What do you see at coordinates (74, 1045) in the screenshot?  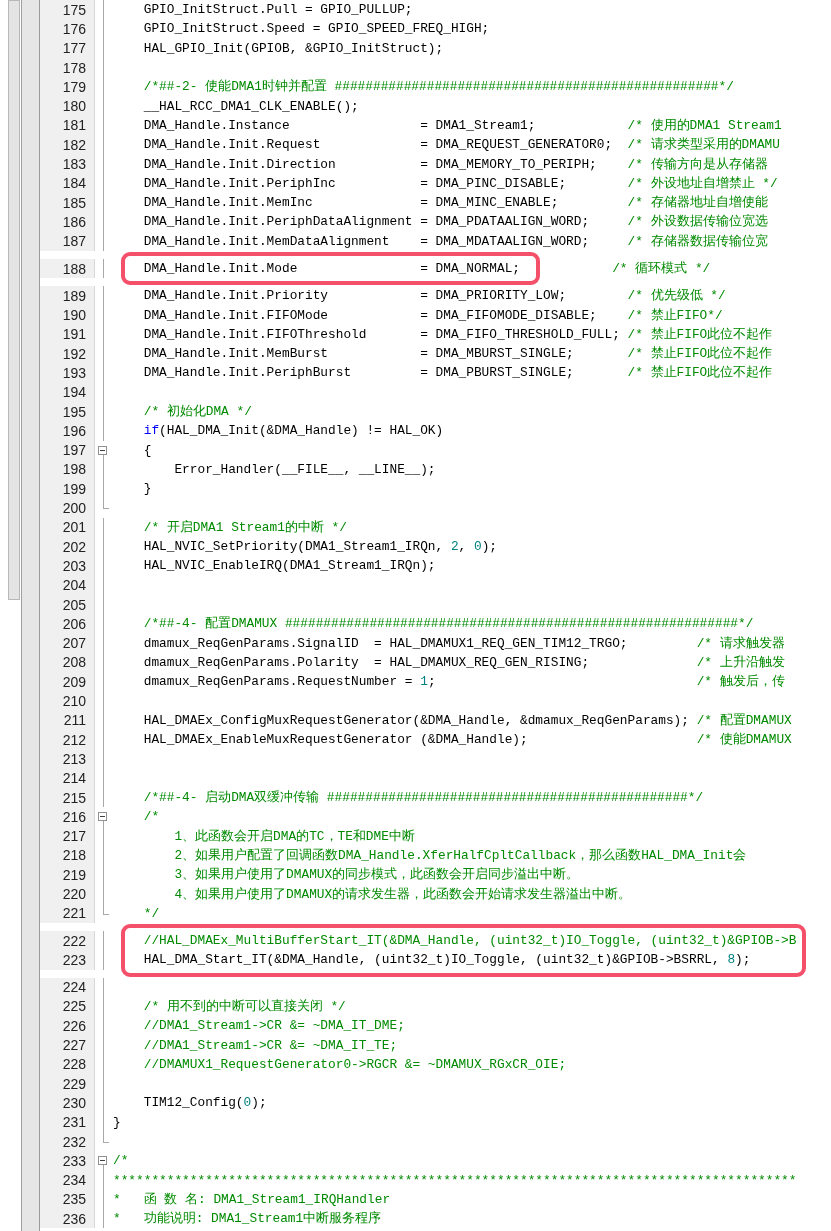 I see `line-number: 227` at bounding box center [74, 1045].